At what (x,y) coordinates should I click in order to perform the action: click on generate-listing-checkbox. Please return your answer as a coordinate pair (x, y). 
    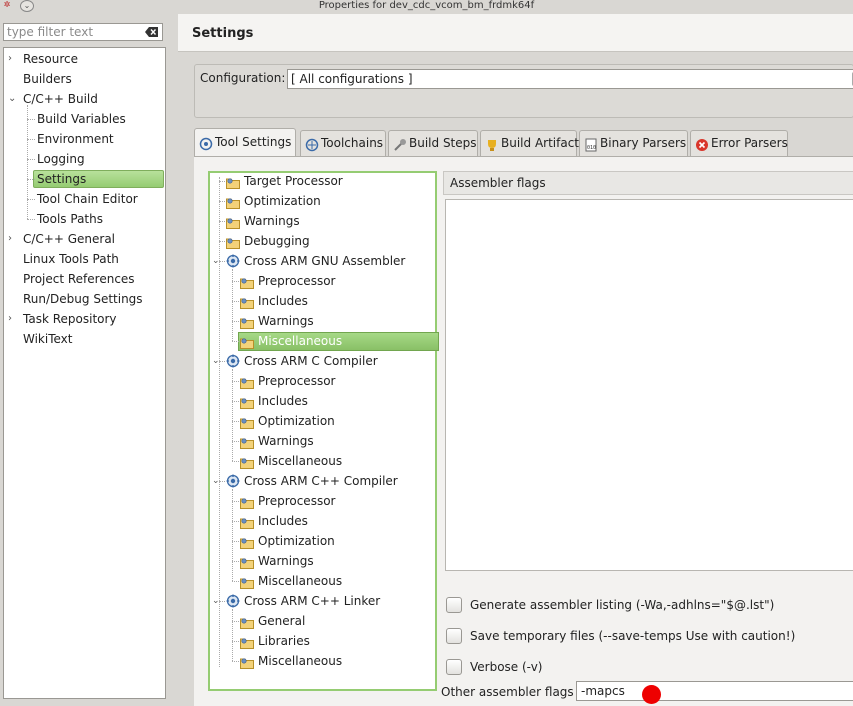
    Looking at the image, I should click on (454, 605).